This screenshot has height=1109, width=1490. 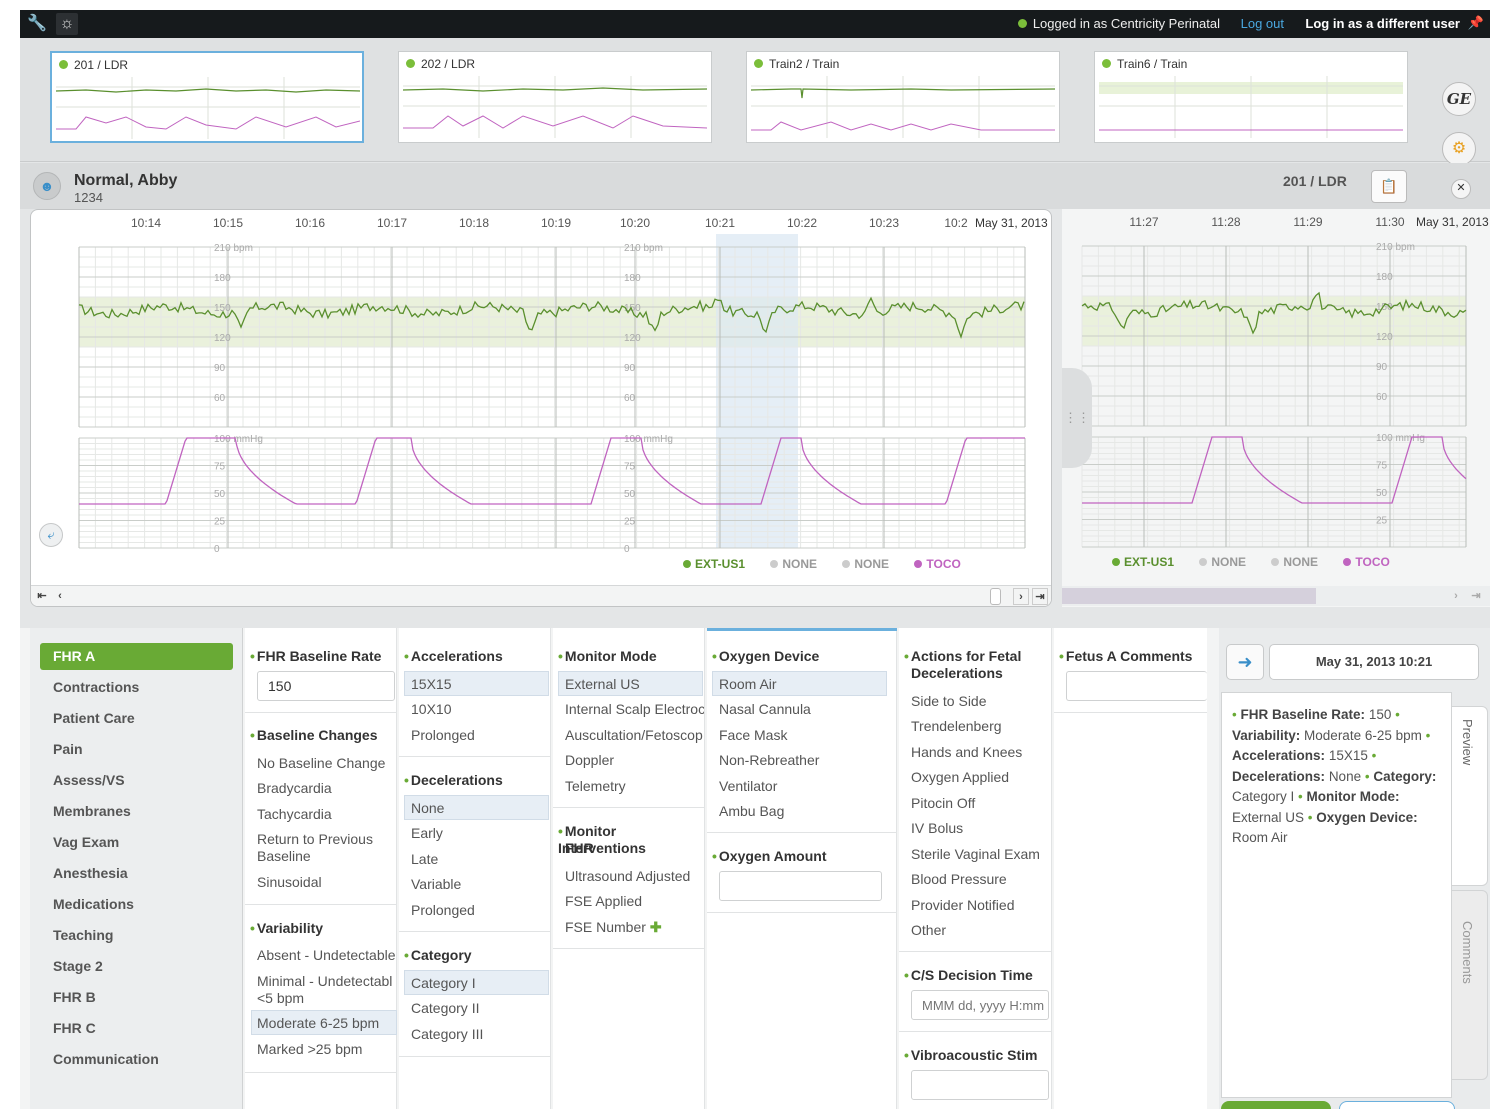 I want to click on secondary-scrollbar: › ⇥, so click(x=1276, y=596).